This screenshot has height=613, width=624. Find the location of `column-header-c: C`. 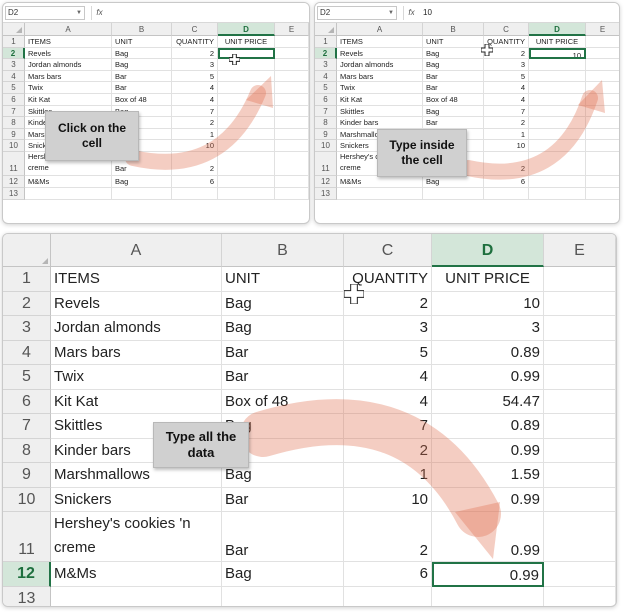

column-header-c: C is located at coordinates (388, 250).